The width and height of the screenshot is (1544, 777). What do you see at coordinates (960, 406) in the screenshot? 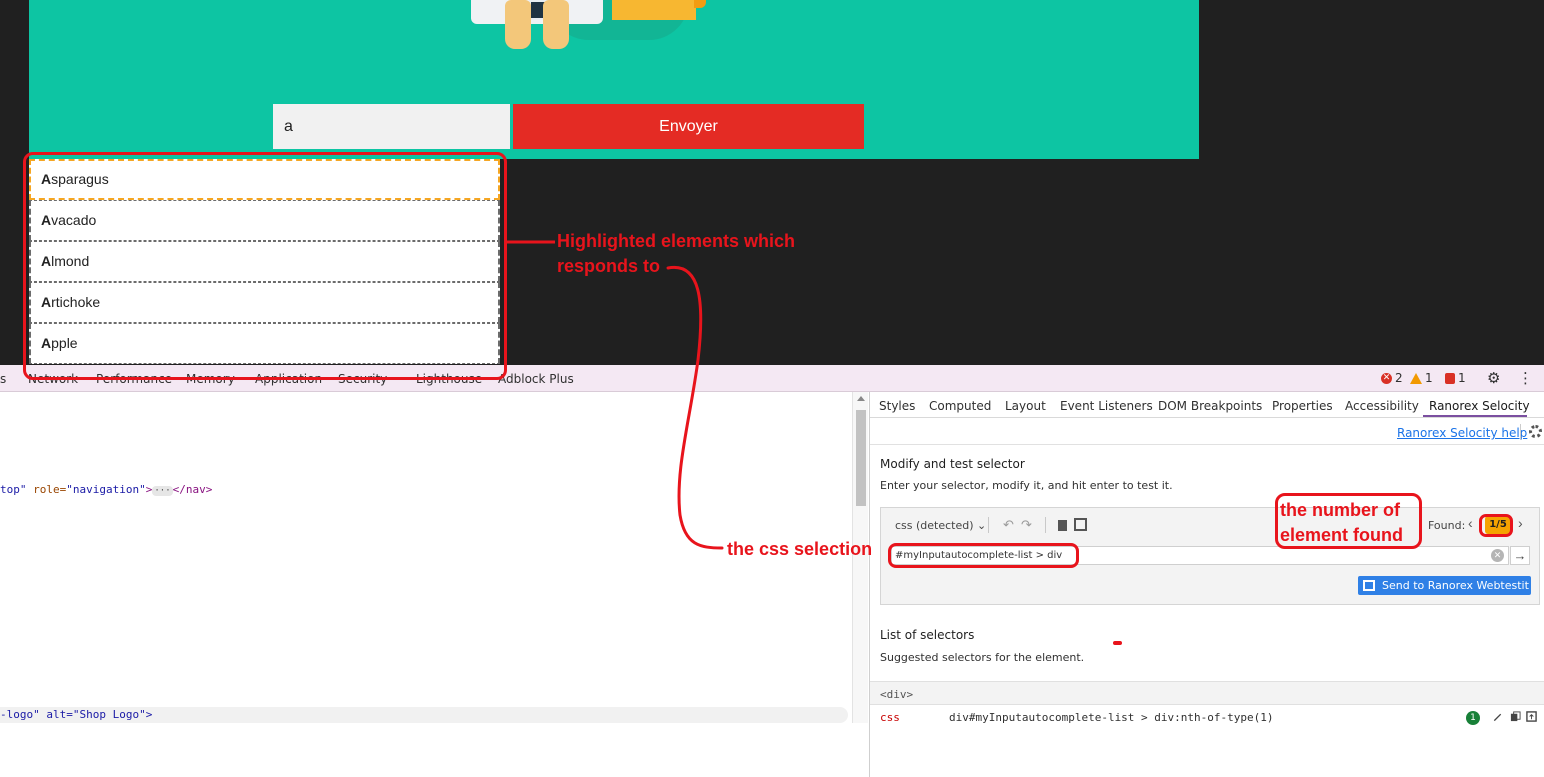
I see `tab-computed: Computed` at bounding box center [960, 406].